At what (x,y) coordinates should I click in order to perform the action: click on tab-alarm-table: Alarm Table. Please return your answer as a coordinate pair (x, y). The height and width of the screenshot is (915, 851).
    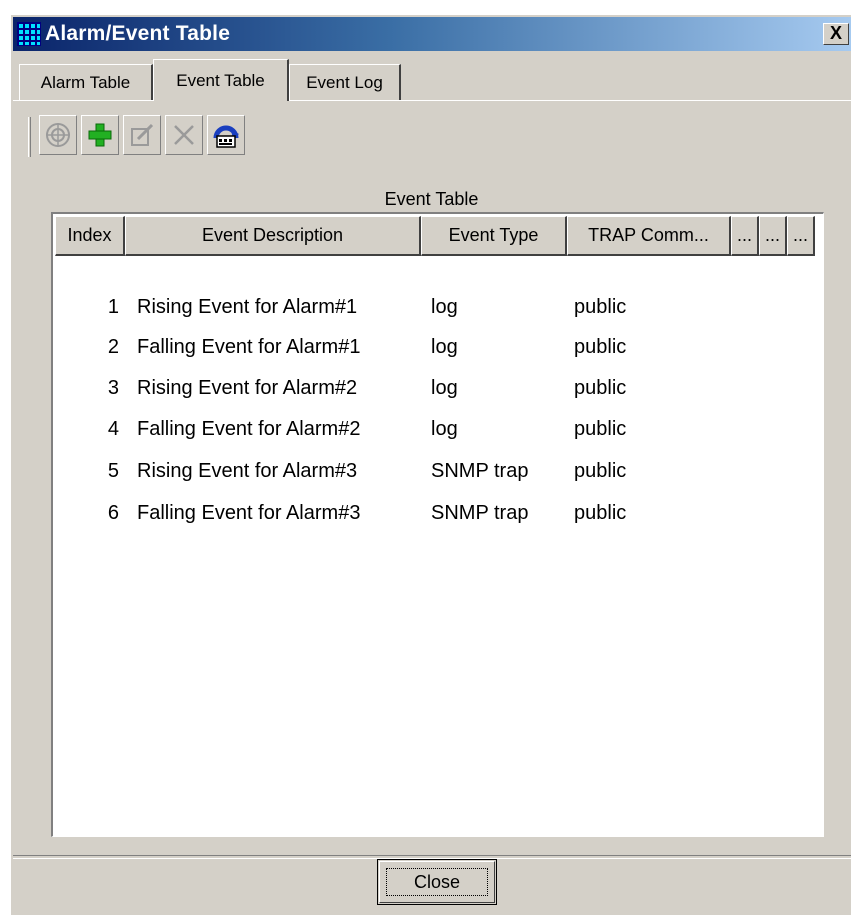
    Looking at the image, I should click on (86, 82).